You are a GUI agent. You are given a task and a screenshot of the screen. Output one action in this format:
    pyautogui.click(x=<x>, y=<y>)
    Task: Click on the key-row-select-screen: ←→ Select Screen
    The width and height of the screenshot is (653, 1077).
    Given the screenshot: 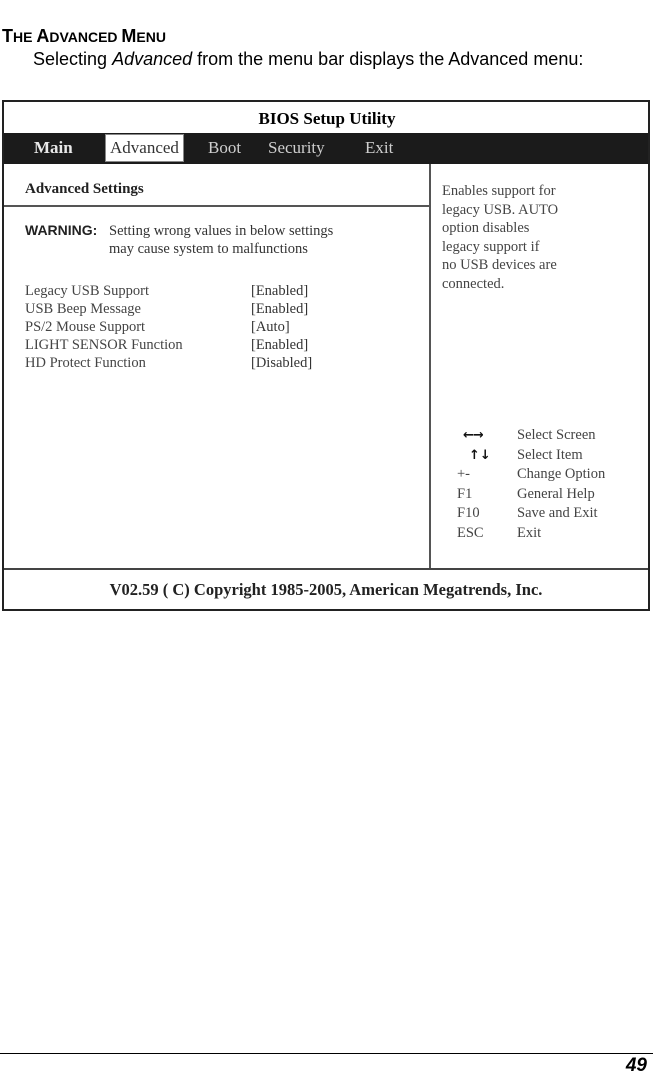 What is the action you would take?
    pyautogui.click(x=552, y=436)
    